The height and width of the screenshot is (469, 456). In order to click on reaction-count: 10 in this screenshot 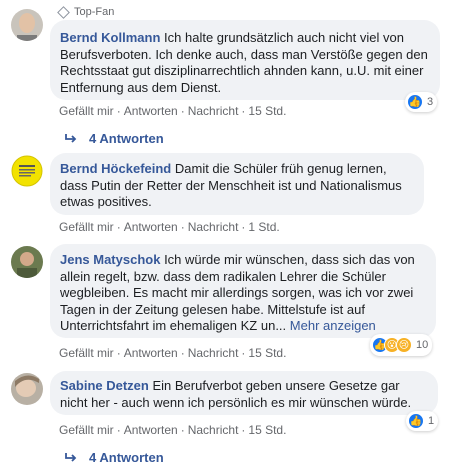, I will do `click(422, 345)`.